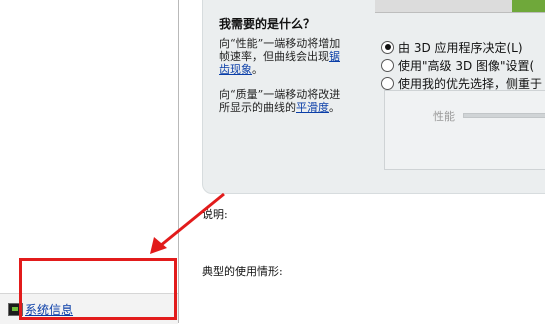  Describe the element at coordinates (158, 245) in the screenshot. I see `arrow-head` at that location.